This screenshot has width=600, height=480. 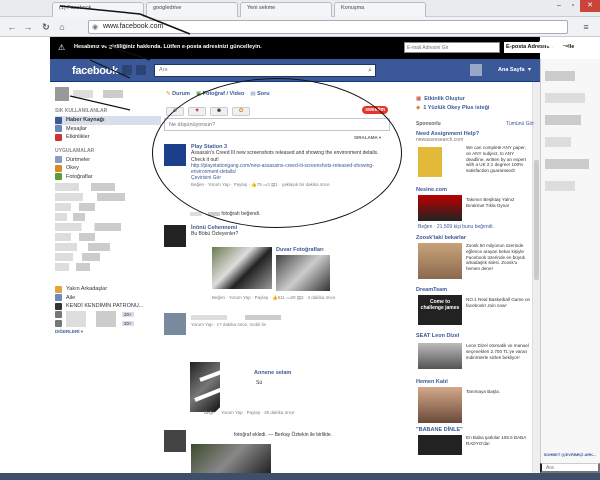 I want to click on sponsored-label: Sponsorlu, so click(x=428, y=124).